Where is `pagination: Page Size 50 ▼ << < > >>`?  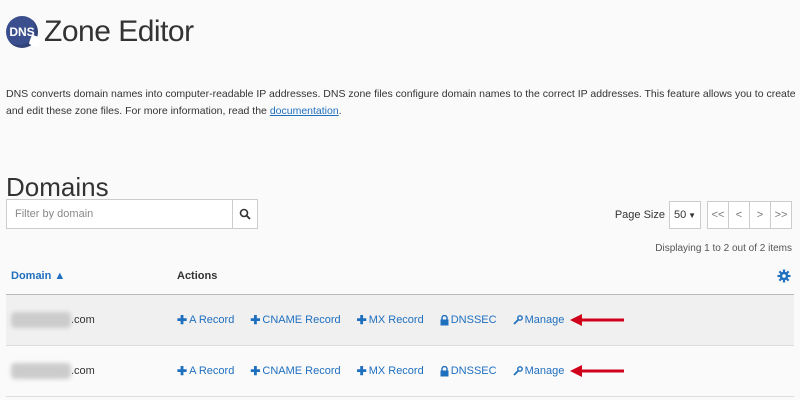 pagination: Page Size 50 ▼ << < > >> is located at coordinates (703, 215).